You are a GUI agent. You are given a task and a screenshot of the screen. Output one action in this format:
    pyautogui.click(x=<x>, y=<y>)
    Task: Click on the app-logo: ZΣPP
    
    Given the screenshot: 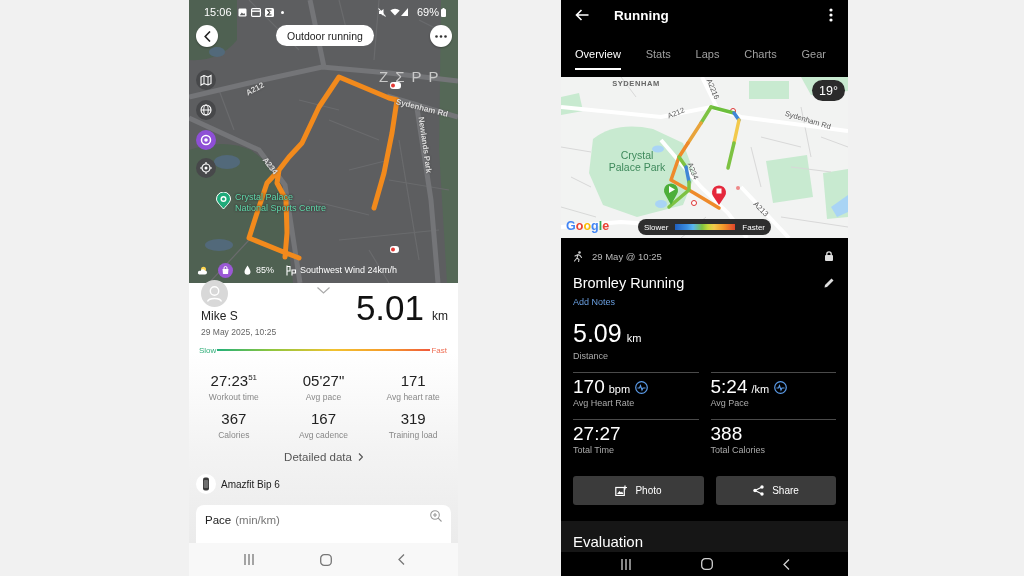 What is the action you would take?
    pyautogui.click(x=412, y=76)
    